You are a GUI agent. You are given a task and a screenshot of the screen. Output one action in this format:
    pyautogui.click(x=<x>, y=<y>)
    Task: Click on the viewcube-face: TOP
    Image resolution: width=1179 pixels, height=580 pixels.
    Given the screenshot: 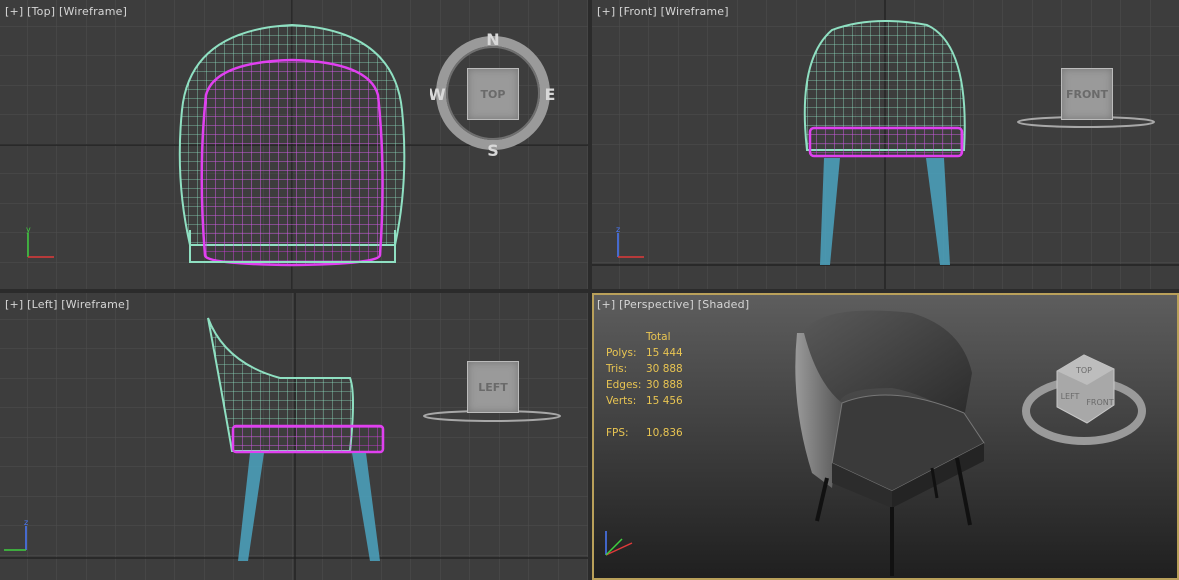 What is the action you would take?
    pyautogui.click(x=493, y=94)
    